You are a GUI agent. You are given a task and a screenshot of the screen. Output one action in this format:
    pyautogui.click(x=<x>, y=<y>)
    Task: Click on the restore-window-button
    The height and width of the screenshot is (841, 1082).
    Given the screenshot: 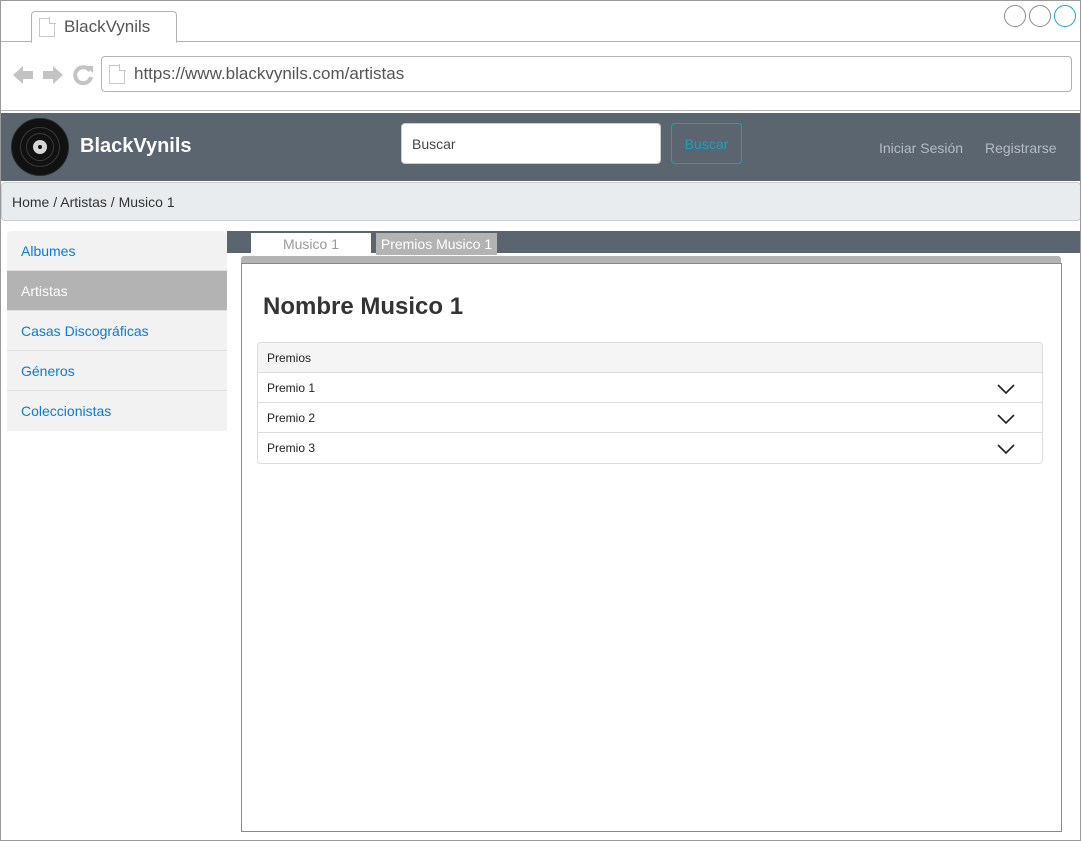 What is the action you would take?
    pyautogui.click(x=1040, y=16)
    